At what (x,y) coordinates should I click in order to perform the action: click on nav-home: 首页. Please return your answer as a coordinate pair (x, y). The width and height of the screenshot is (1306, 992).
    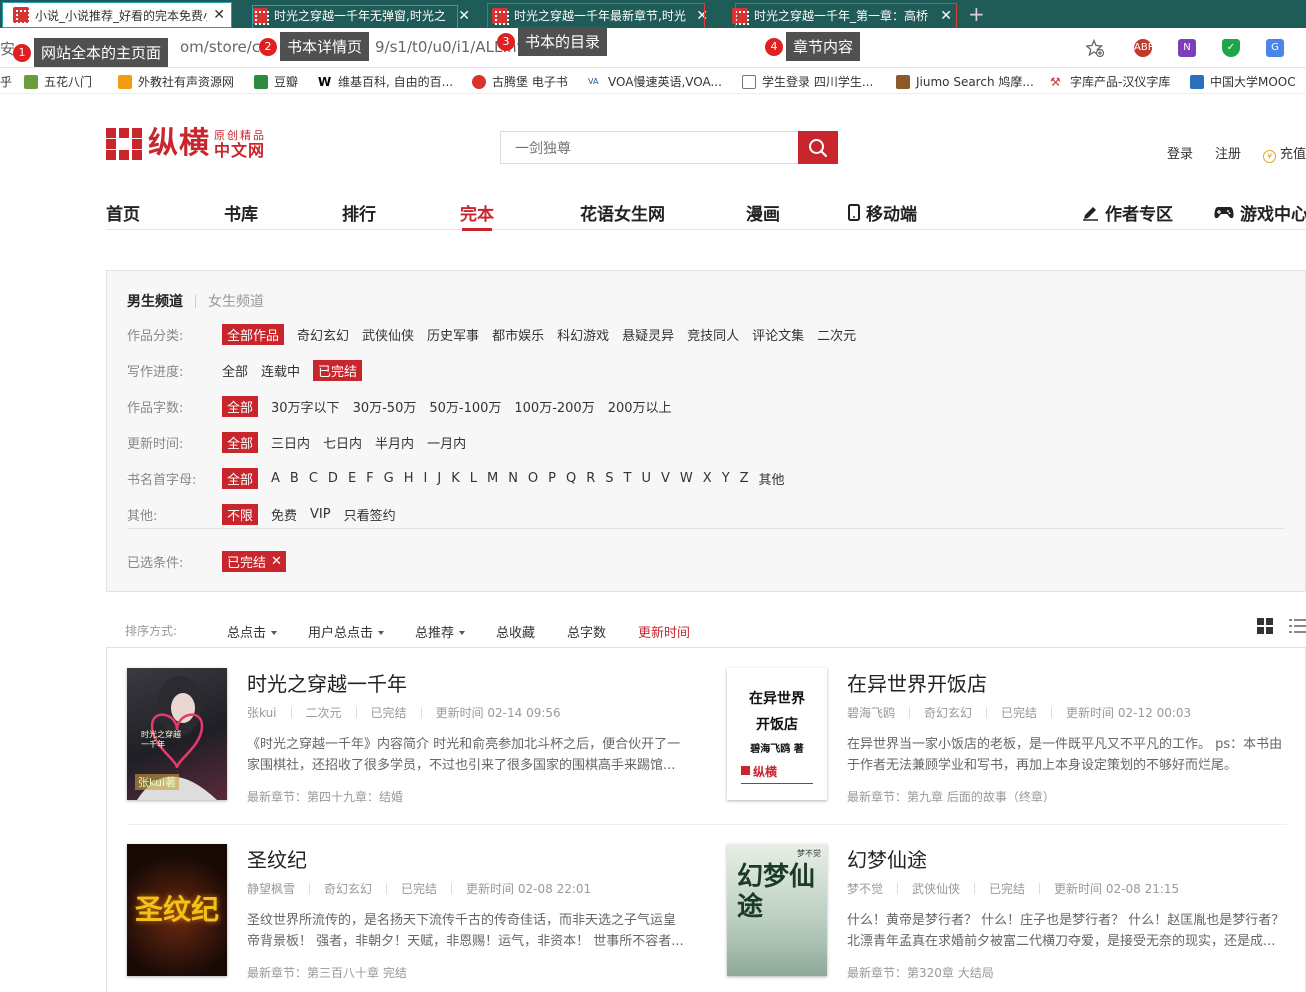
    Looking at the image, I should click on (123, 212).